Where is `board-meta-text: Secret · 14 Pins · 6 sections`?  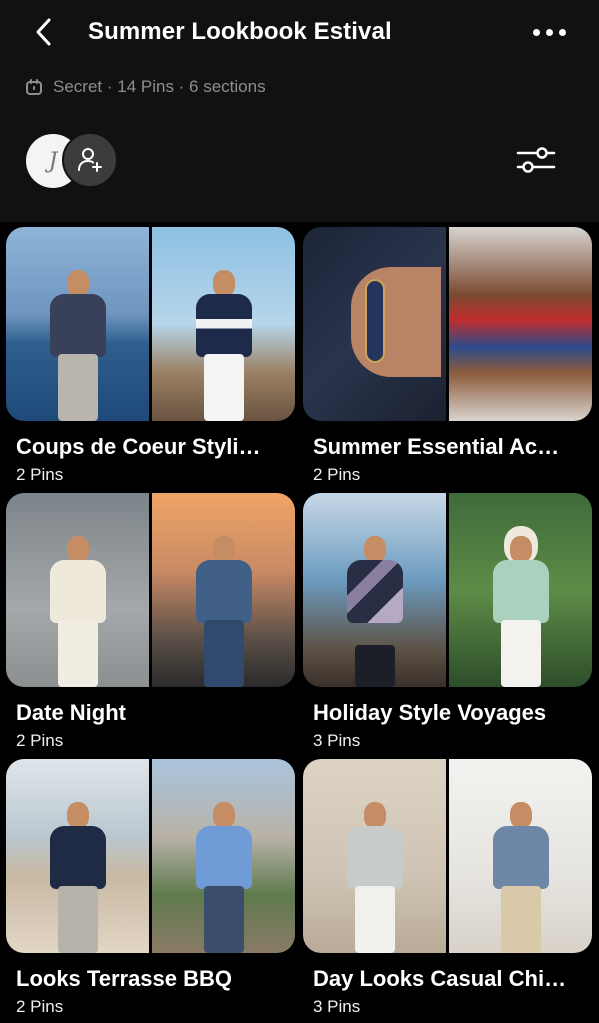
board-meta-text: Secret · 14 Pins · 6 sections is located at coordinates (159, 86).